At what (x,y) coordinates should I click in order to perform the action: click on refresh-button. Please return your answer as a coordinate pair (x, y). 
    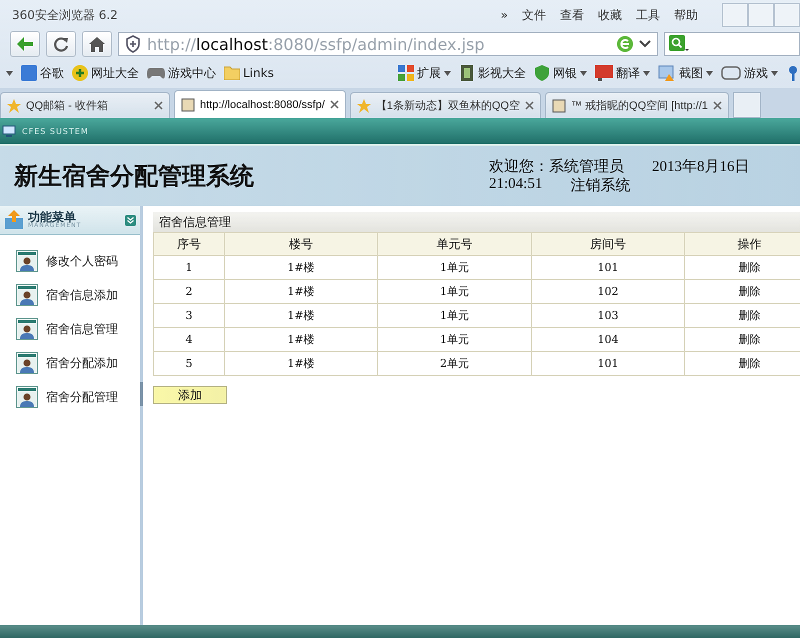
    Looking at the image, I should click on (61, 44).